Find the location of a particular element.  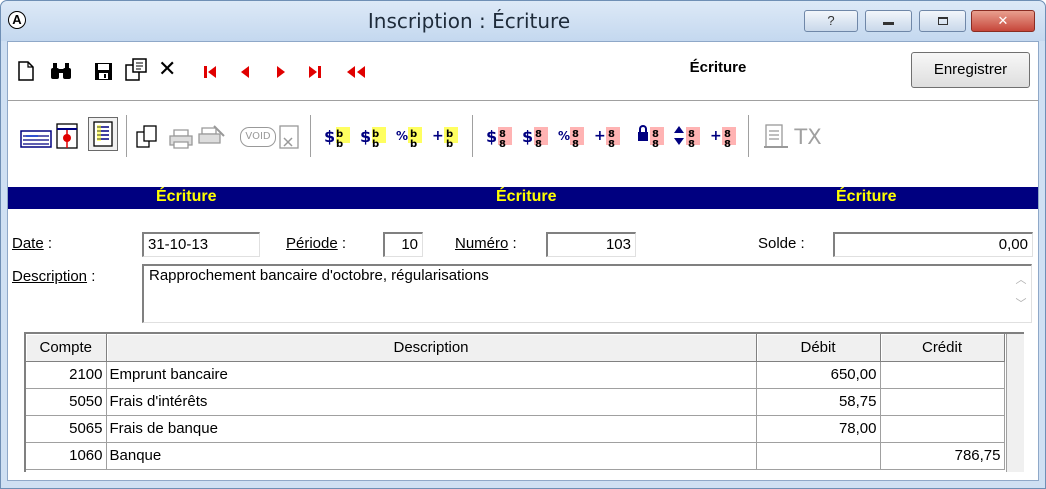

duplicate-icon is located at coordinates (147, 137).